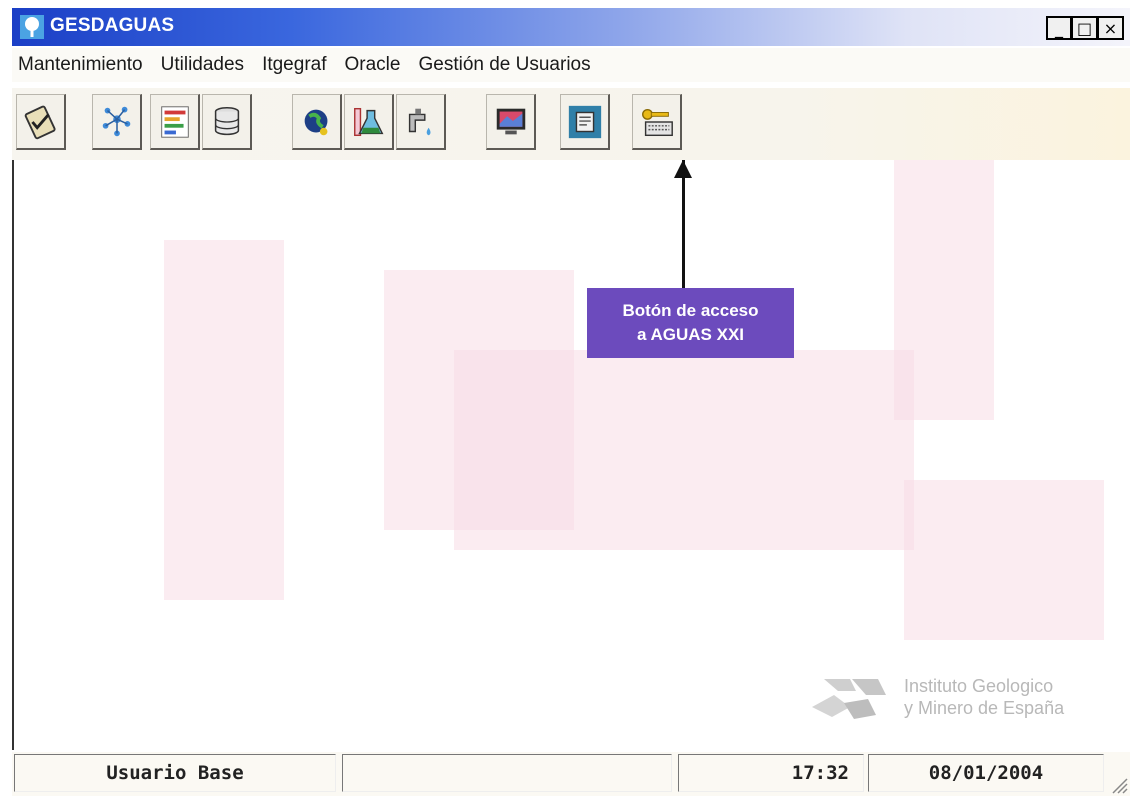 Image resolution: width=1136 pixels, height=799 pixels. What do you see at coordinates (82, 65) in the screenshot?
I see `menu-mantenimiento: Mantenimiento` at bounding box center [82, 65].